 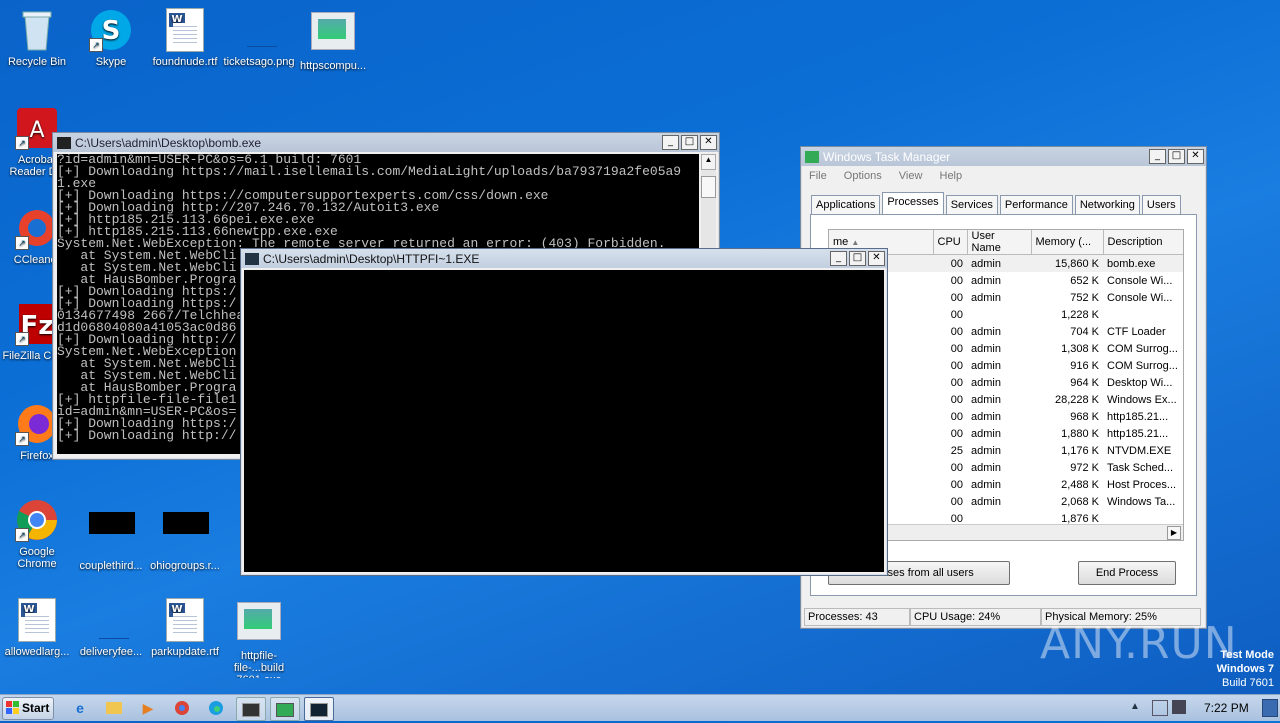 I want to click on tab-processes: Processes, so click(x=913, y=203).